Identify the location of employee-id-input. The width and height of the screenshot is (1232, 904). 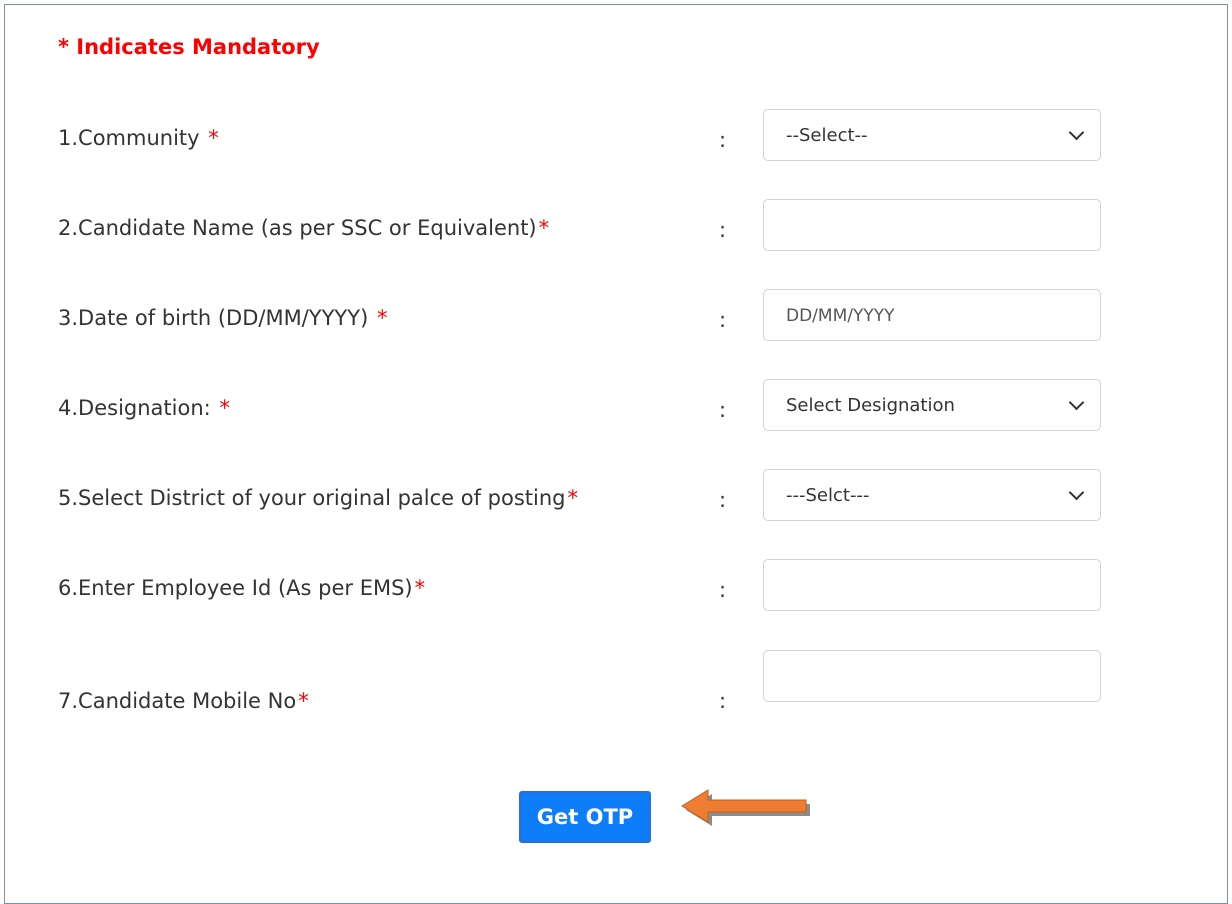
(932, 585).